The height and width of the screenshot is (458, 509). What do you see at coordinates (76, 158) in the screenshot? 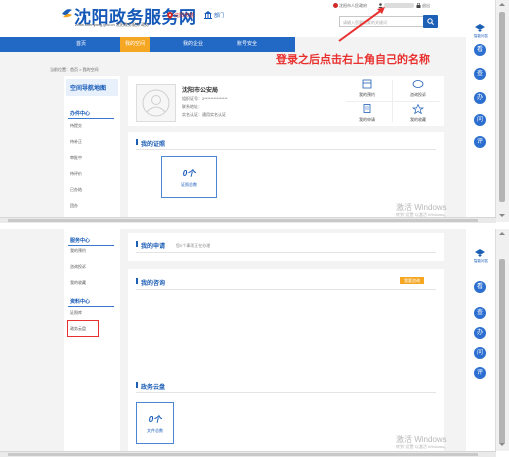
I see `sidebar-item-in-review: 审批中` at bounding box center [76, 158].